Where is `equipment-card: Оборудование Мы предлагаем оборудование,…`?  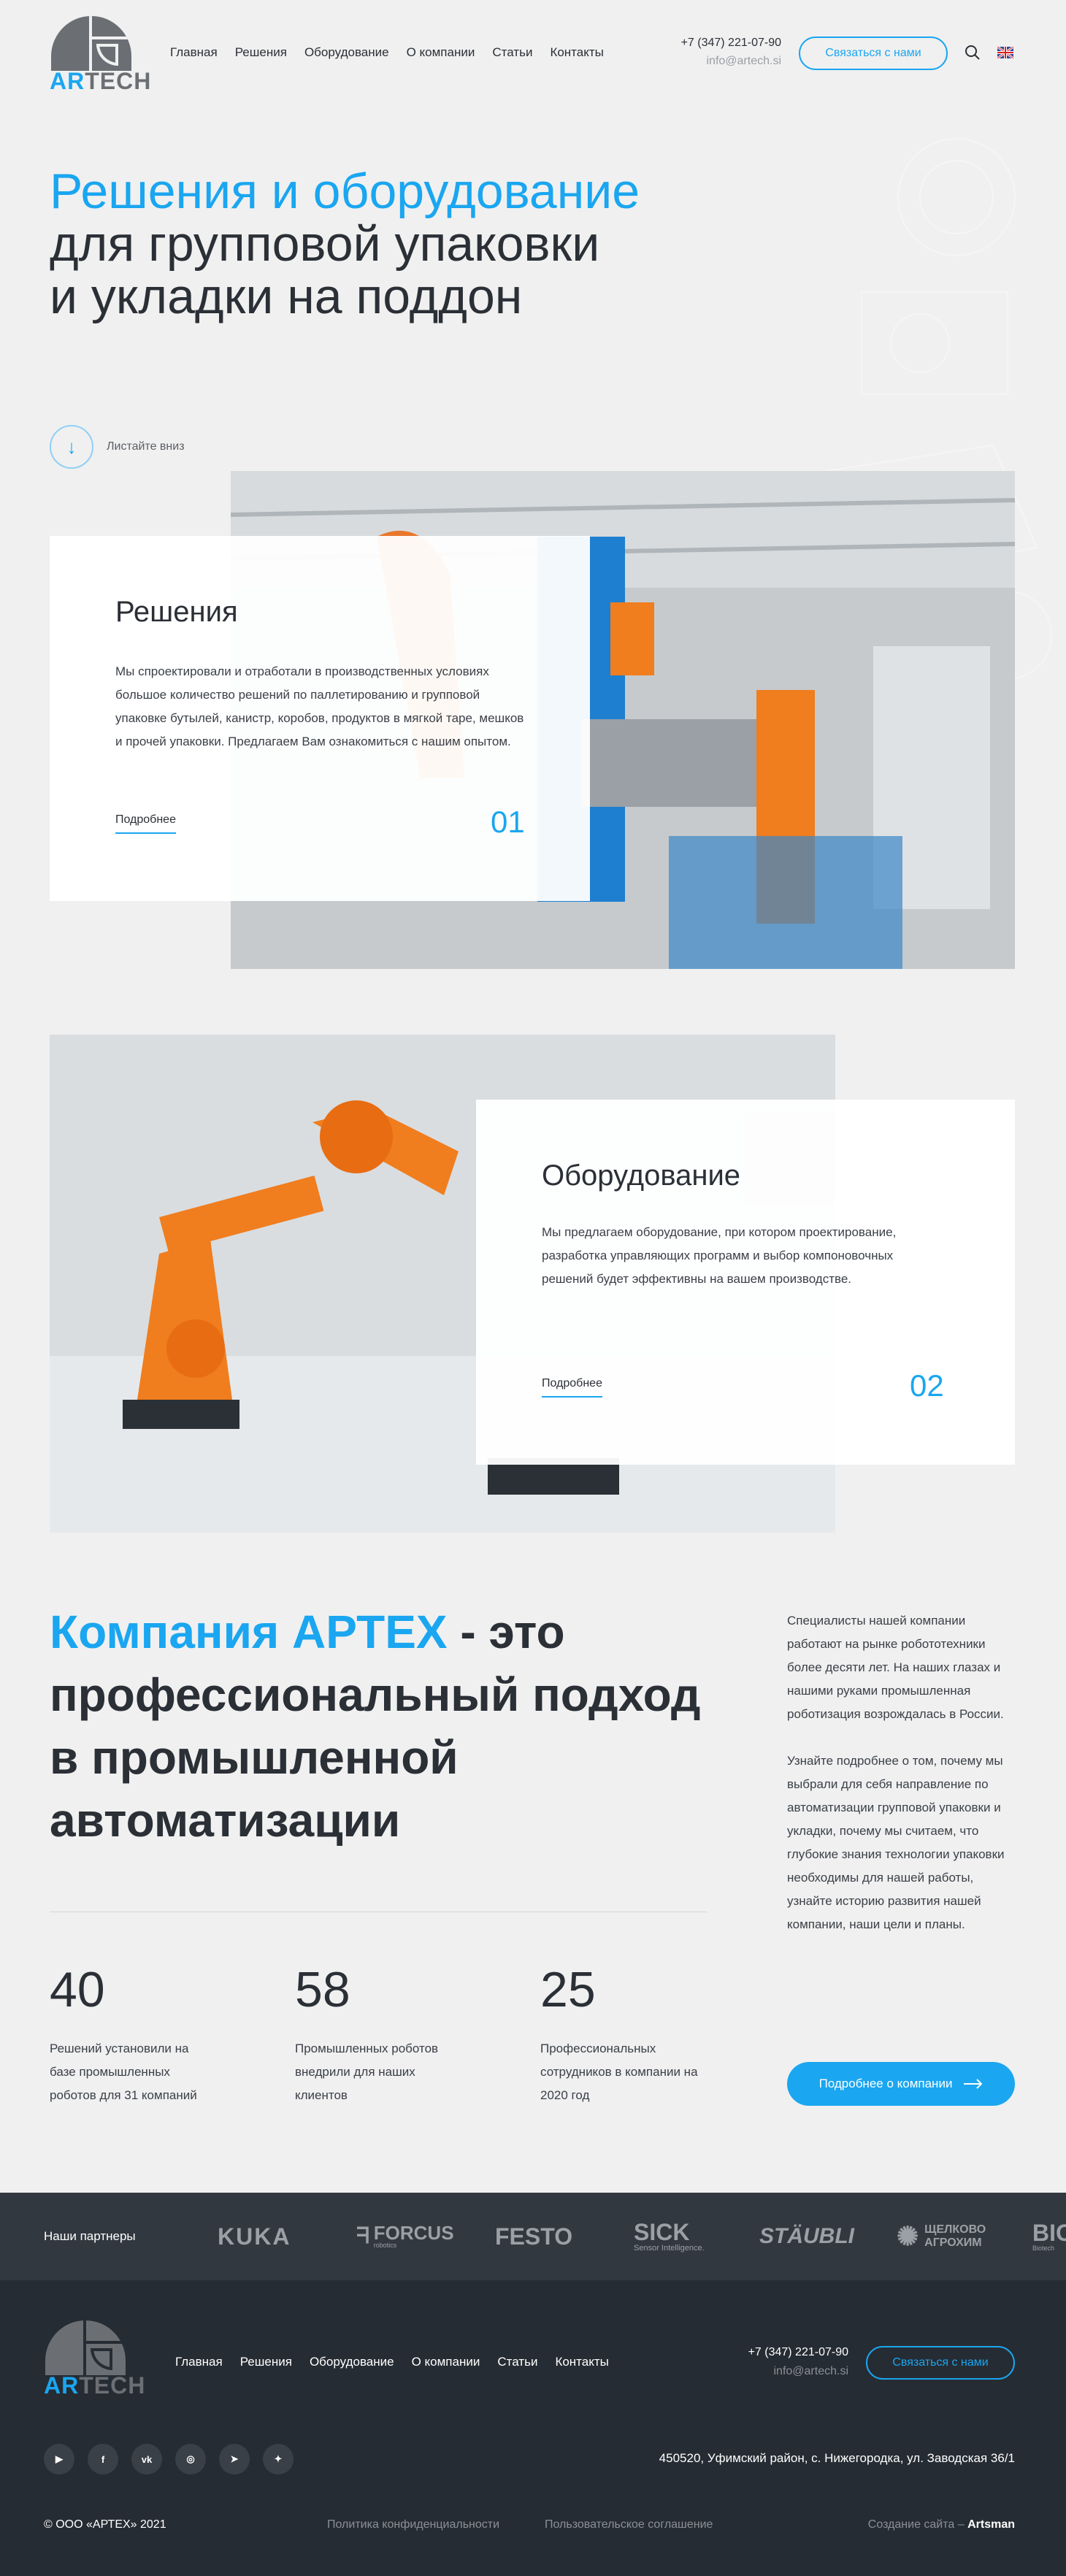
equipment-card: Оборудование Мы предлагаем оборудование,… is located at coordinates (746, 1282).